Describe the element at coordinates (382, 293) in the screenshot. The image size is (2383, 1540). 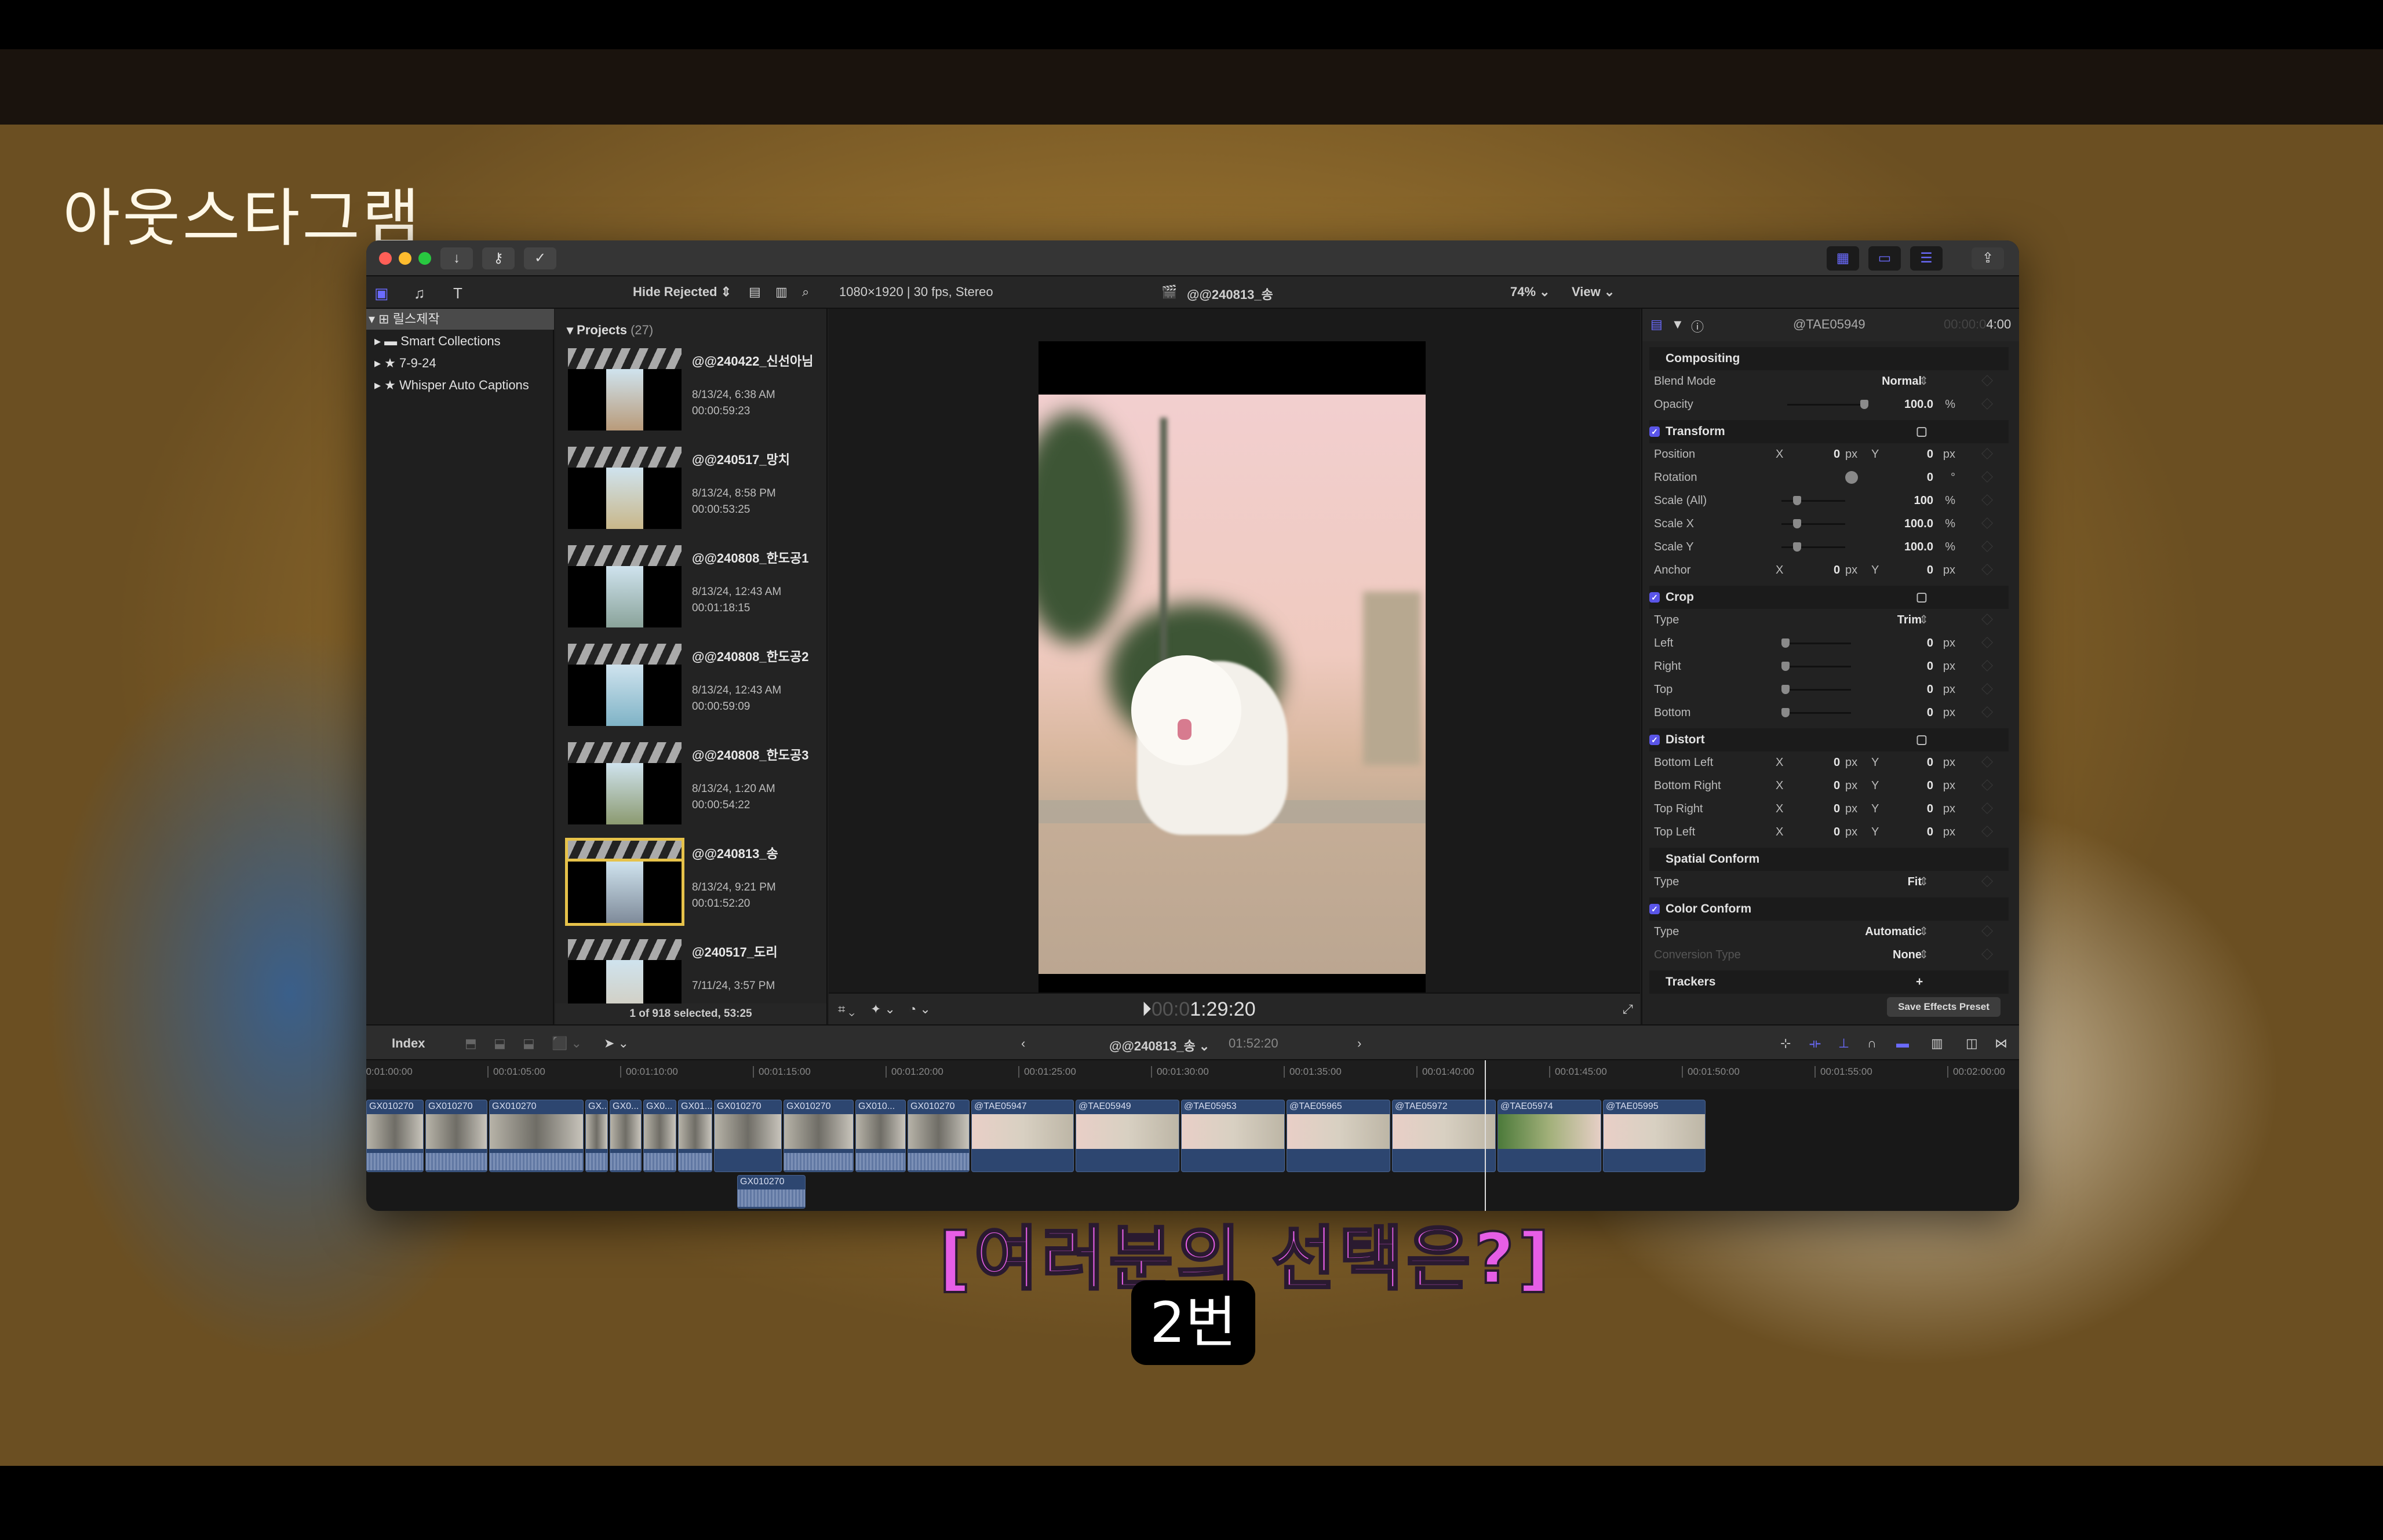
I see `libraries-icon: ▣` at that location.